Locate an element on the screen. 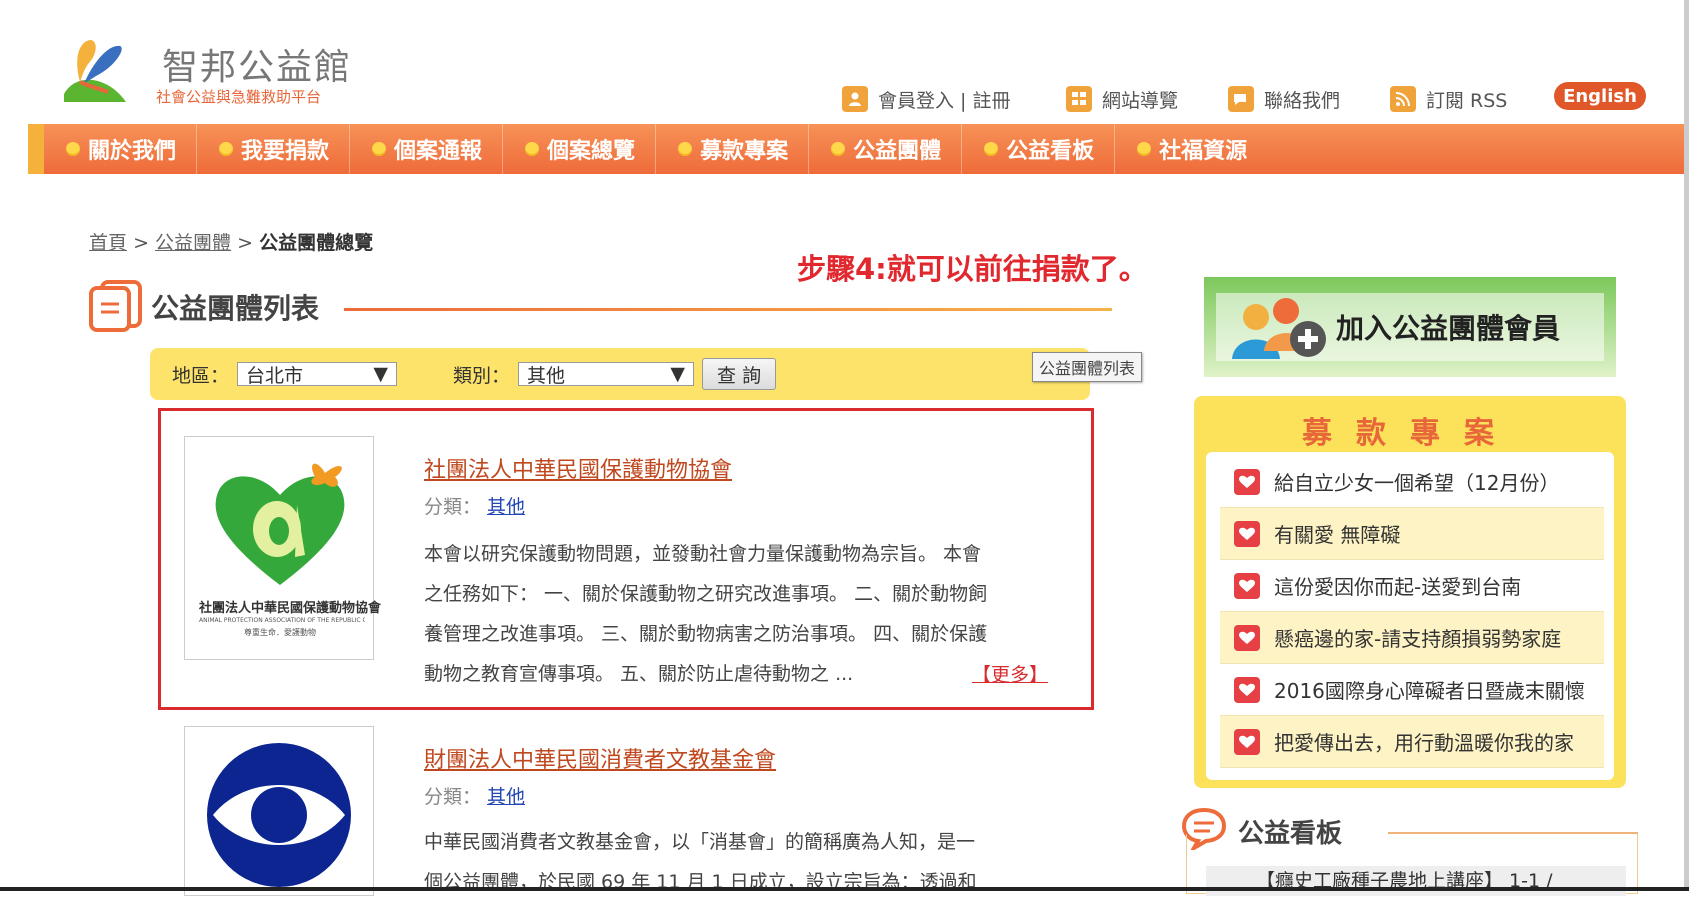  tooltip: 公益團體列表 is located at coordinates (1087, 367).